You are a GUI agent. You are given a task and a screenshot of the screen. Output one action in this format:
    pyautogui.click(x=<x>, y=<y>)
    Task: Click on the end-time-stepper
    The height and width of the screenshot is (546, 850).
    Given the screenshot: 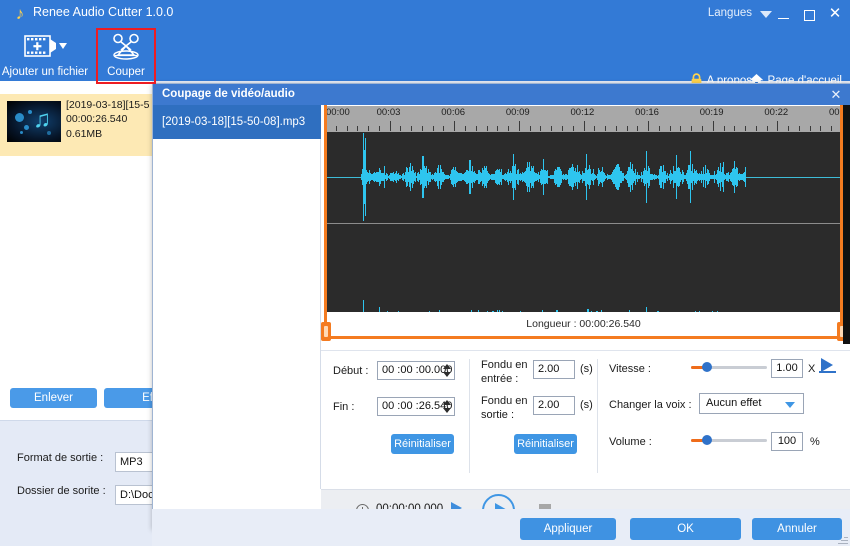 What is the action you would take?
    pyautogui.click(x=447, y=406)
    